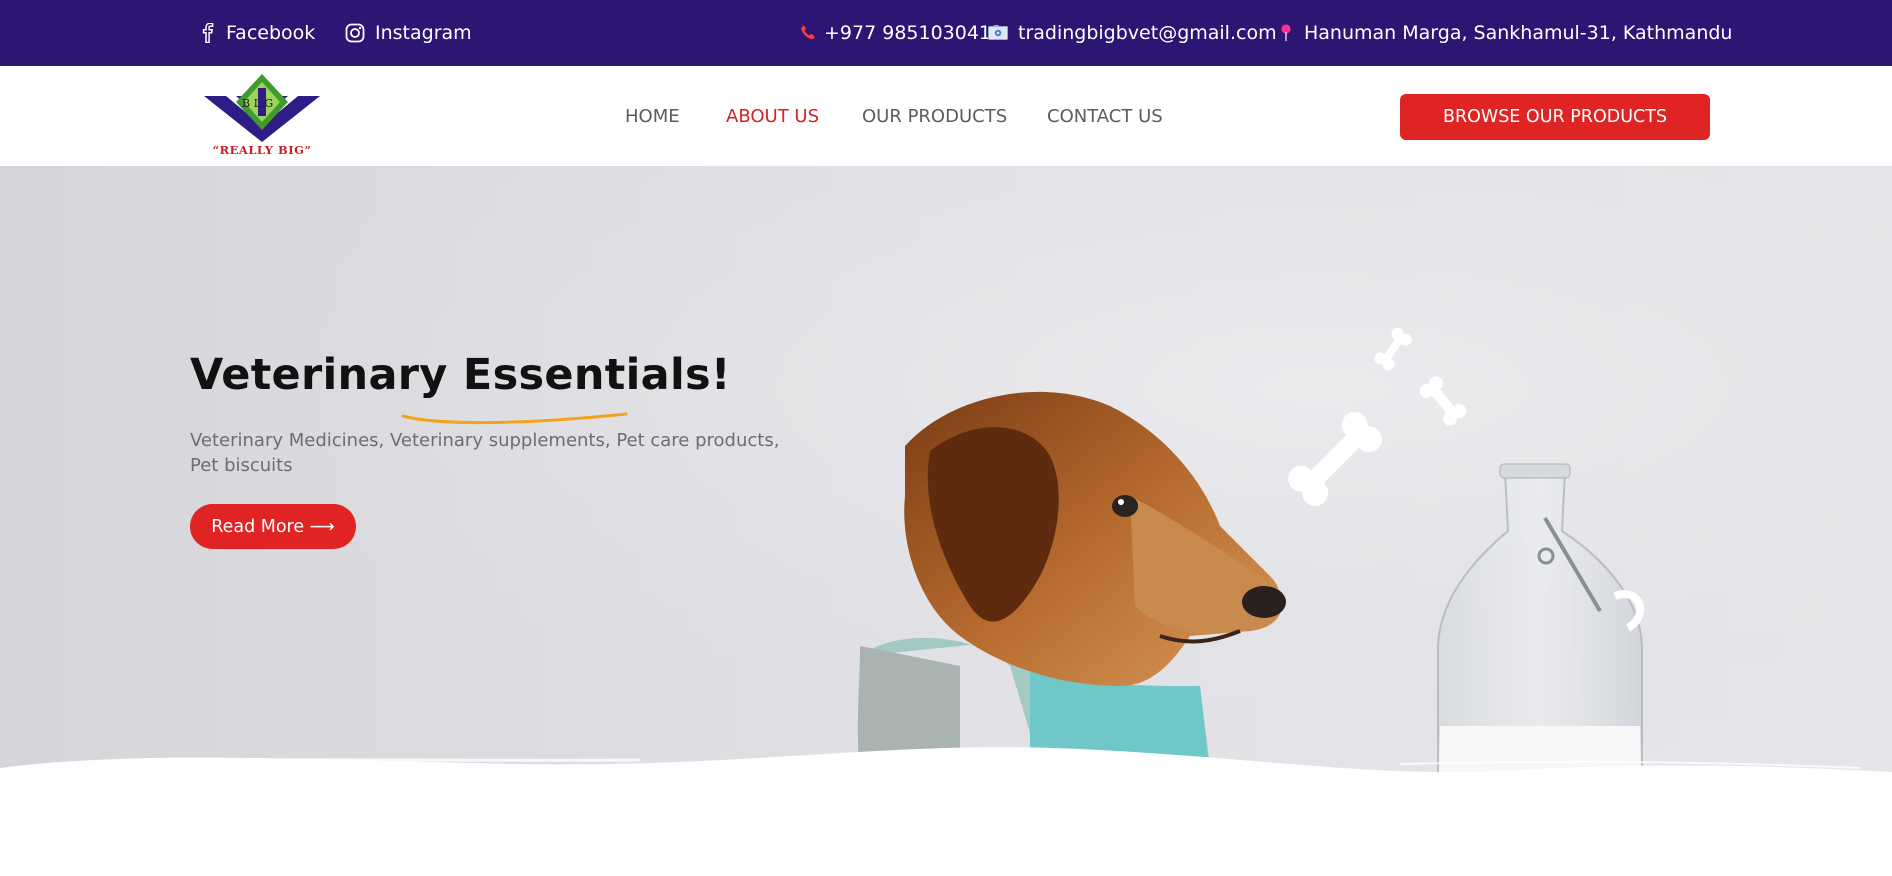 Image resolution: width=1892 pixels, height=876 pixels. I want to click on wave-divider, so click(946, 778).